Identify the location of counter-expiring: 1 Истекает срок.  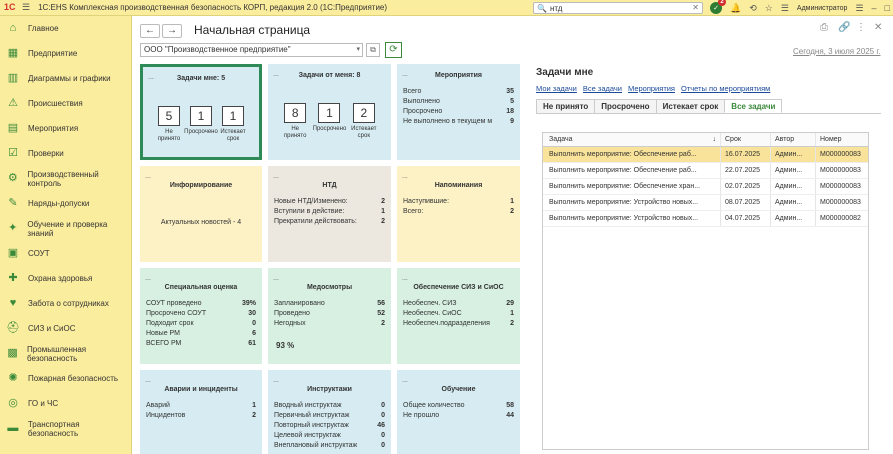
(233, 124).